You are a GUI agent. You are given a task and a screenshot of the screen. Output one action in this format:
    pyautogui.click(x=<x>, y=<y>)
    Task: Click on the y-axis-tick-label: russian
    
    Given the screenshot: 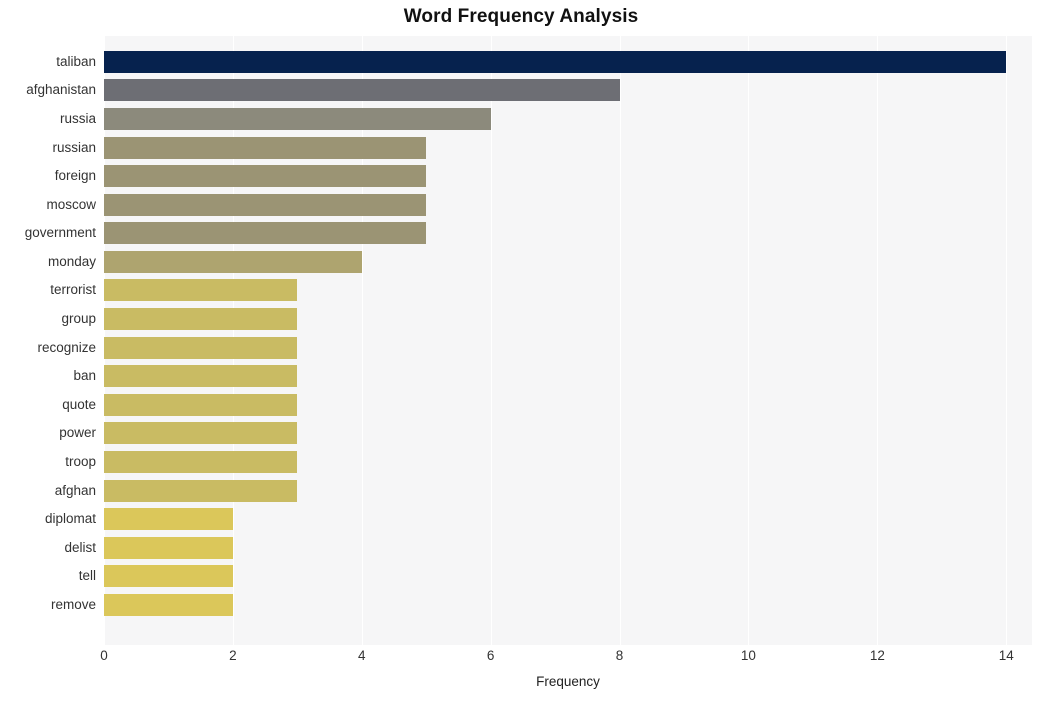 What is the action you would take?
    pyautogui.click(x=74, y=147)
    